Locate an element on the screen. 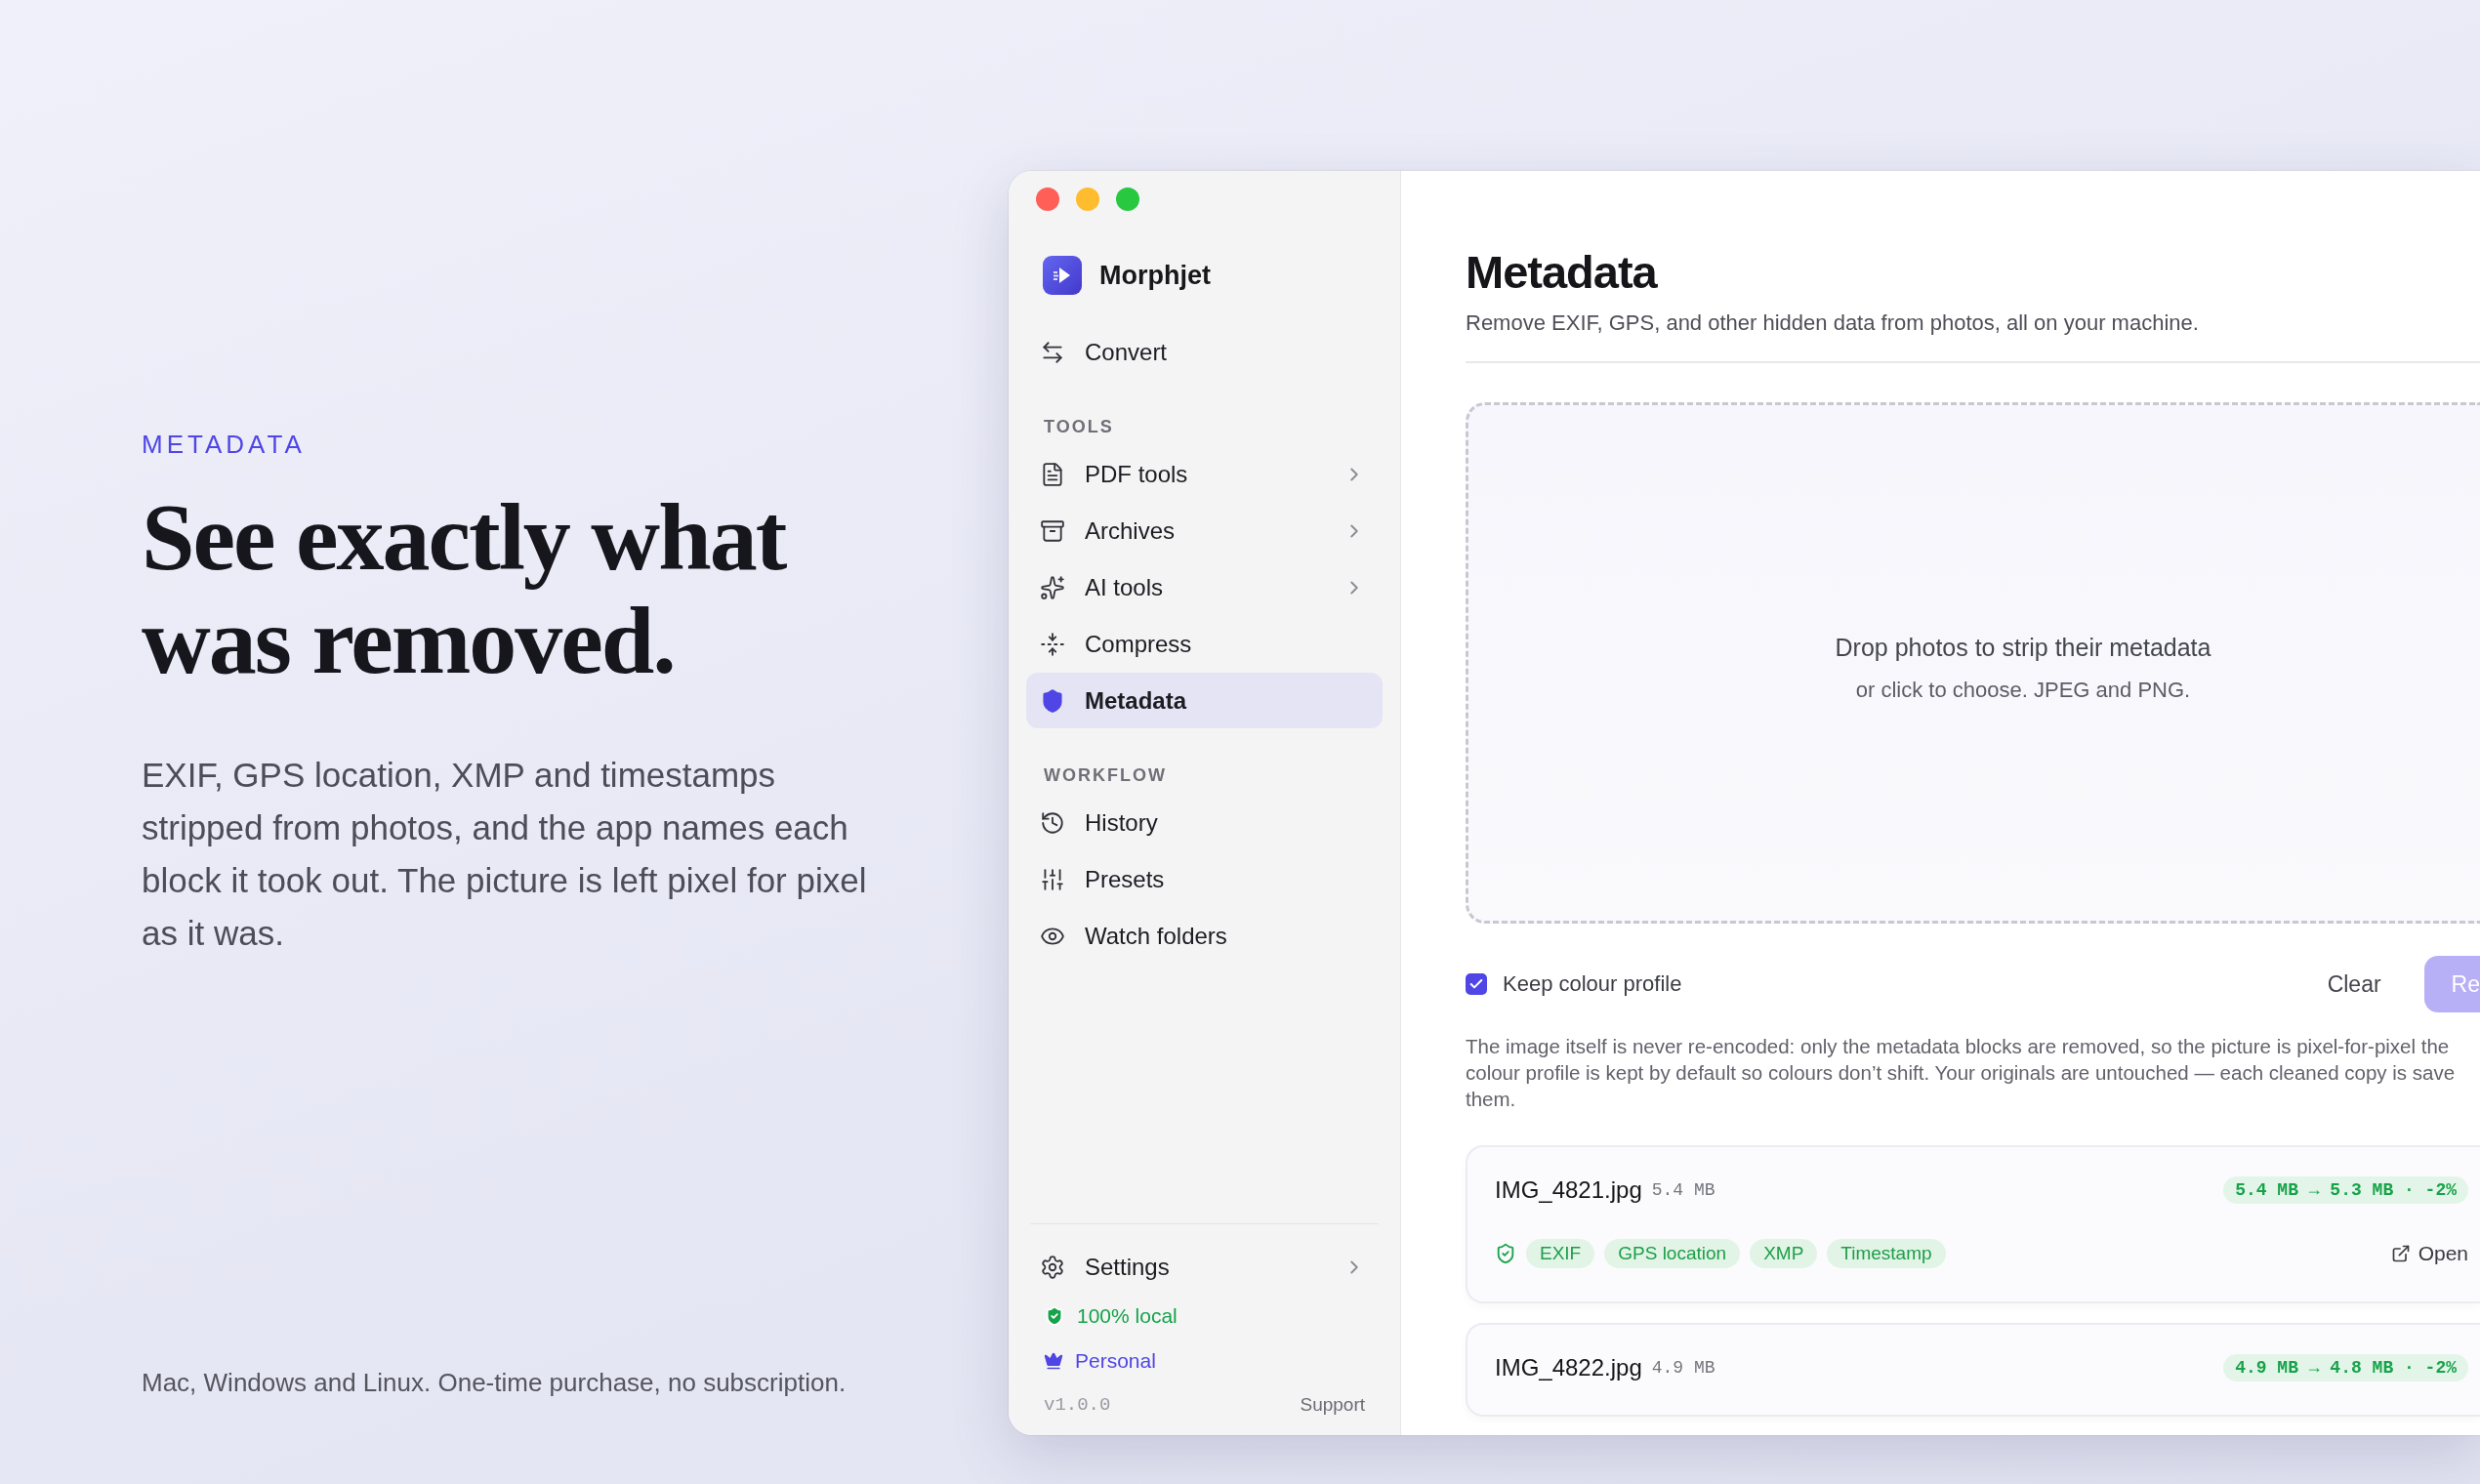 The width and height of the screenshot is (2480, 1484). sidebar-item: Convert is located at coordinates (1204, 352).